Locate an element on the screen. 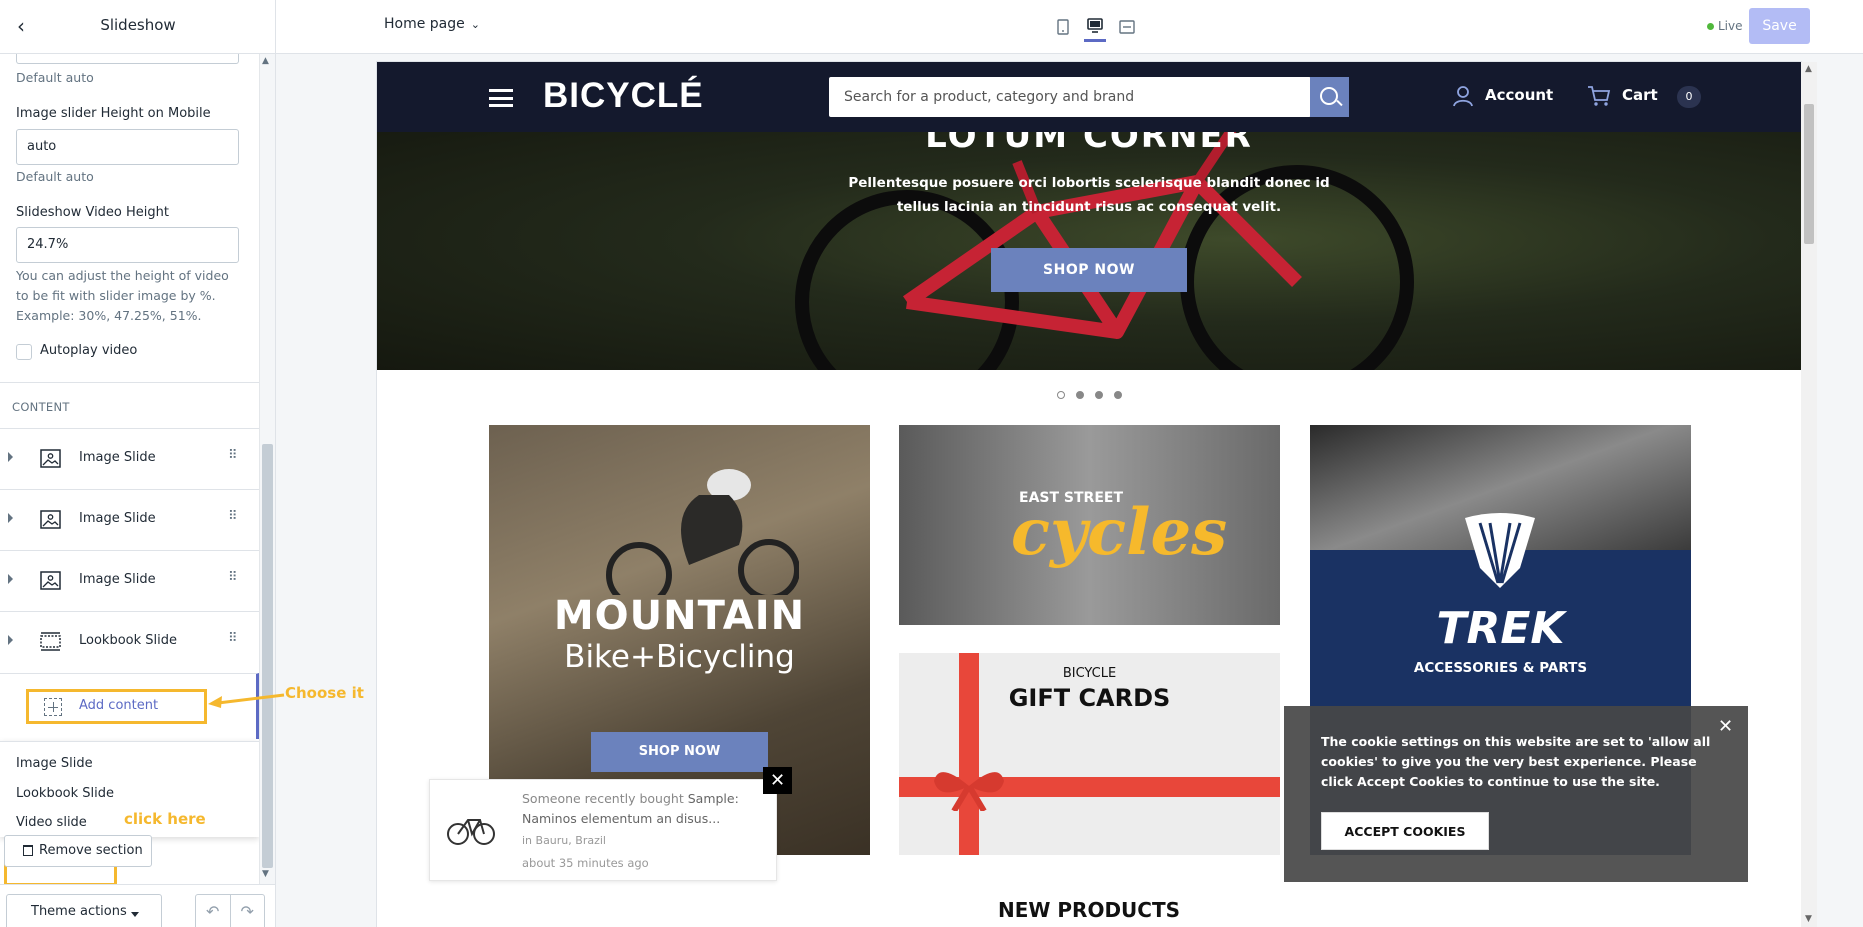 The width and height of the screenshot is (1863, 927). desktop-icon is located at coordinates (1095, 27).